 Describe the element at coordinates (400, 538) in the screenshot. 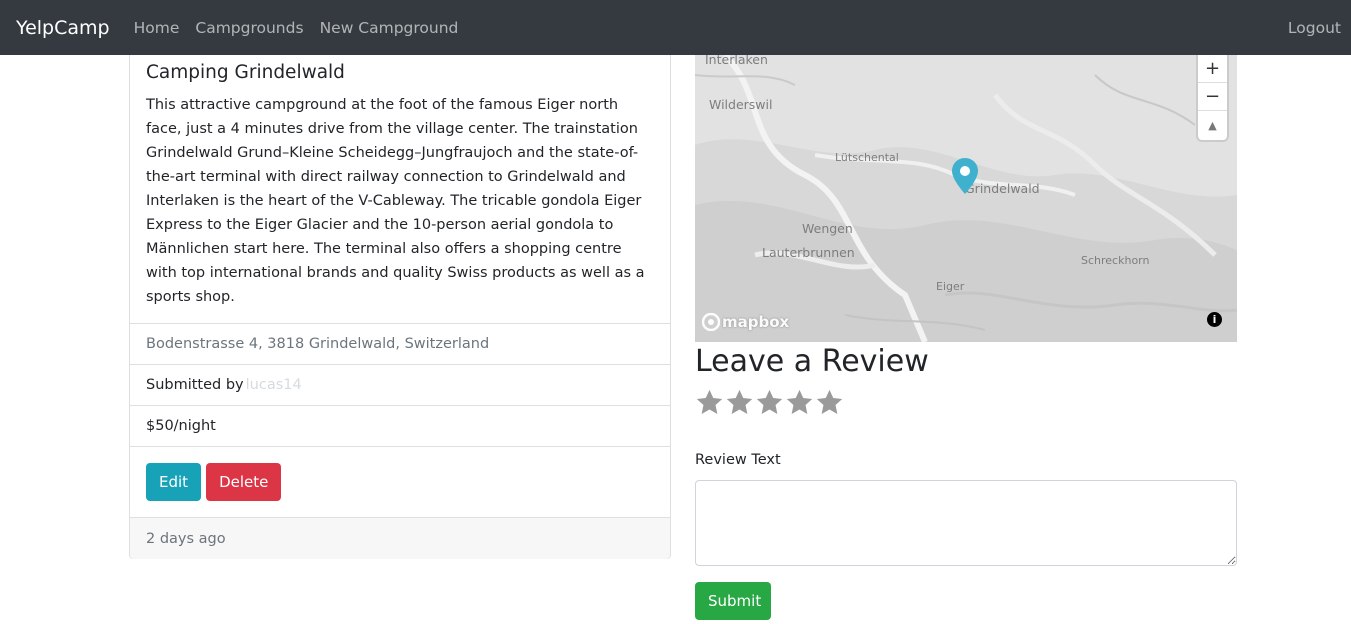

I see `card-footer-timestamp: 2 days ago` at that location.